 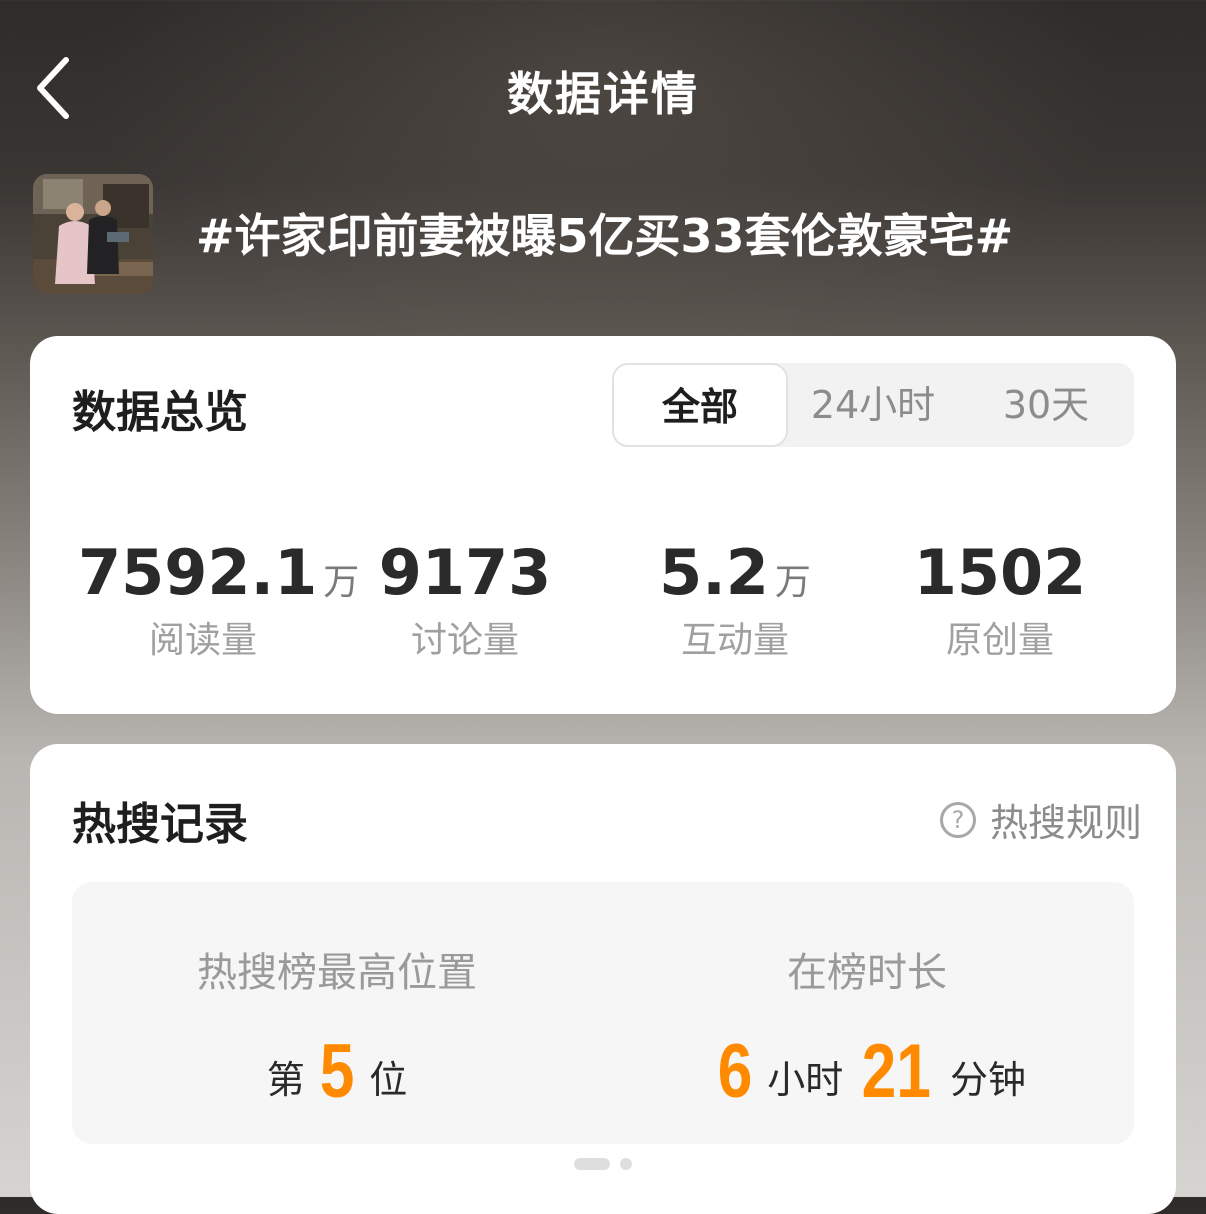 I want to click on stat-interactions: 5.2 万 互动量, so click(x=735, y=599).